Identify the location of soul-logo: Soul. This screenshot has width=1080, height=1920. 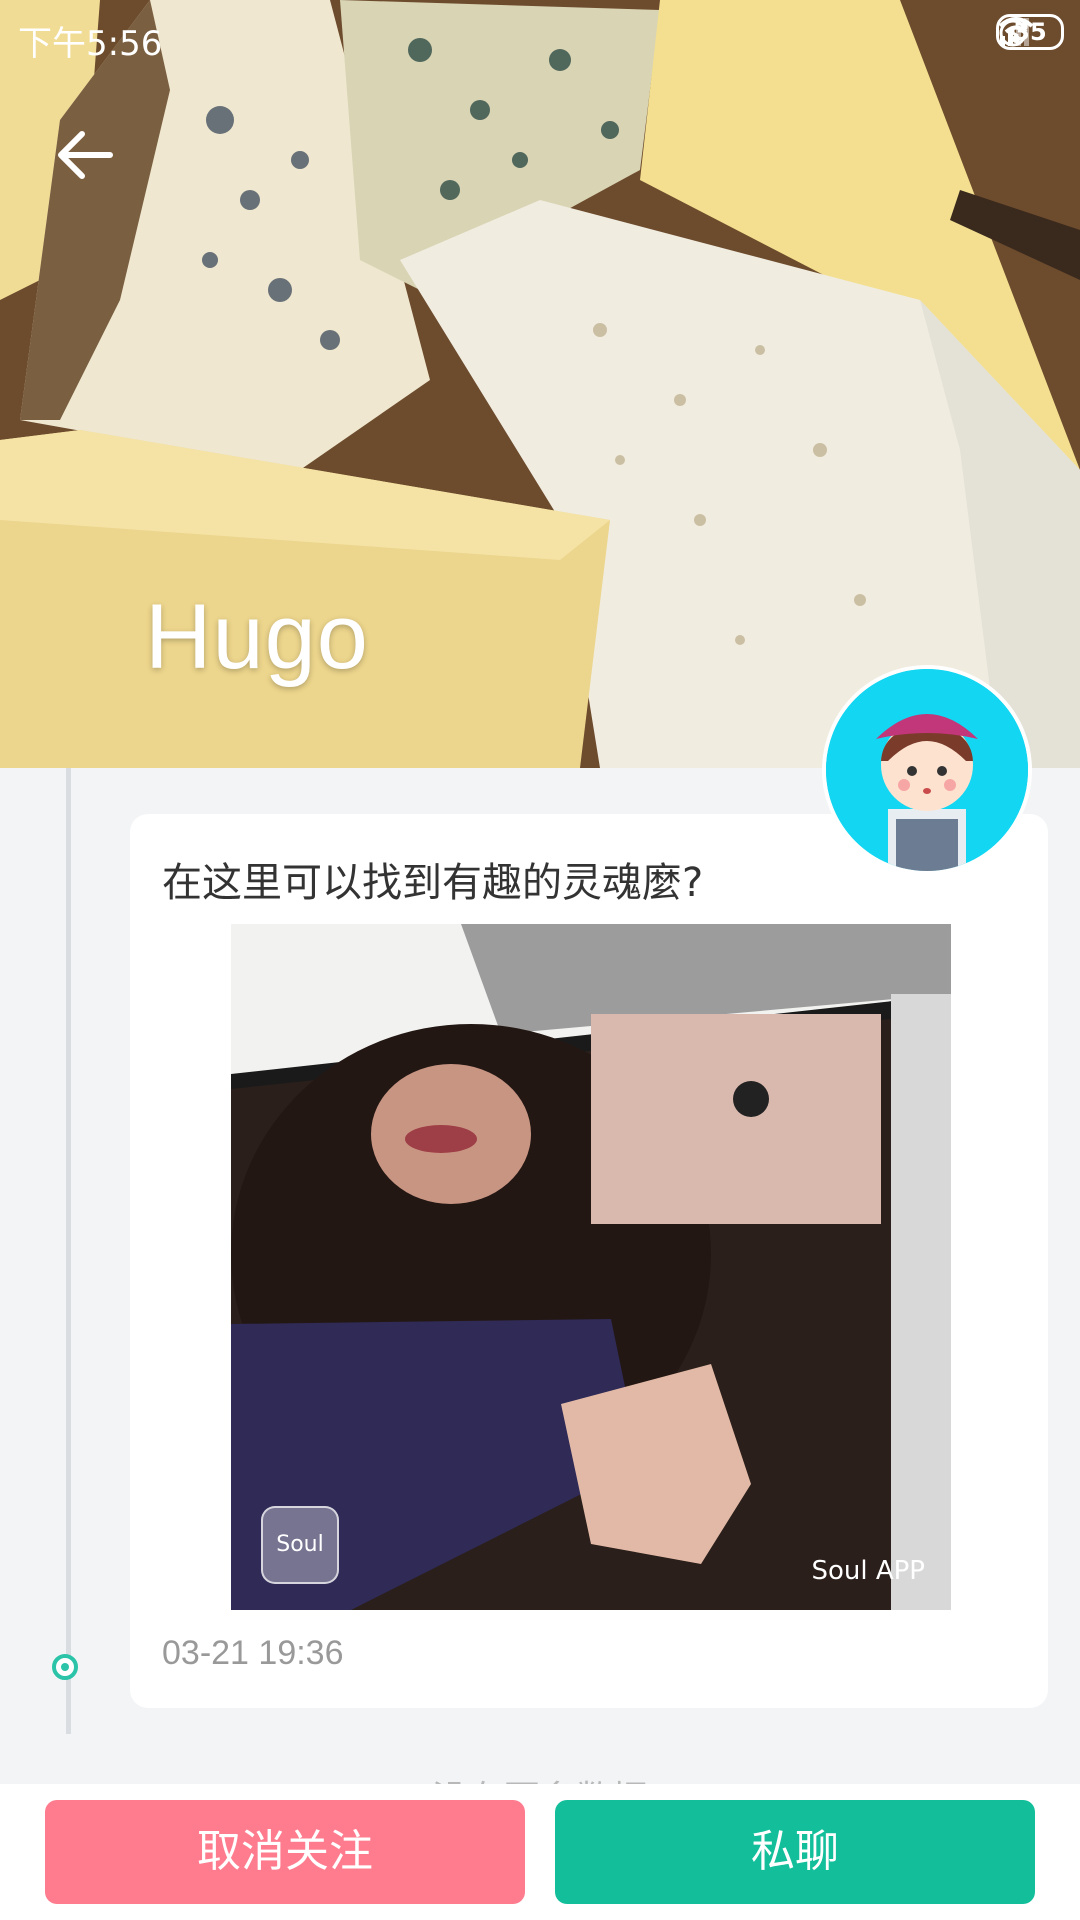
(300, 1545).